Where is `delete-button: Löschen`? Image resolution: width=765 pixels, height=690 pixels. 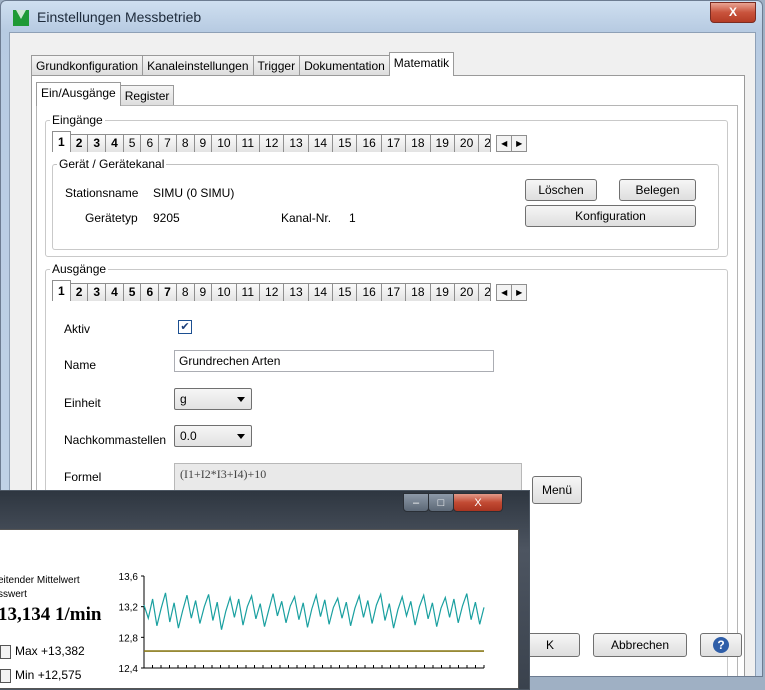 delete-button: Löschen is located at coordinates (561, 190).